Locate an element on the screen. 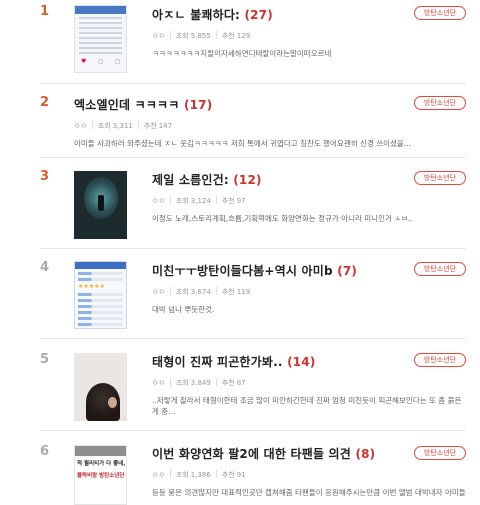  view-count: 3,849 is located at coordinates (200, 383).